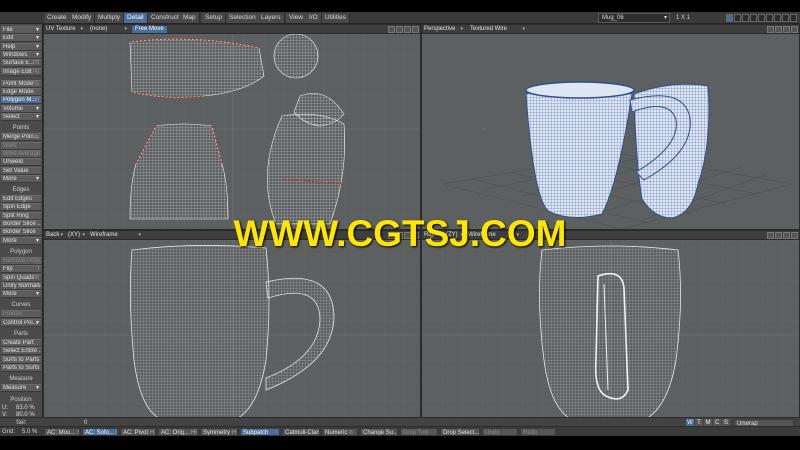  What do you see at coordinates (110, 18) in the screenshot?
I see `tab-multiply: Multiply` at bounding box center [110, 18].